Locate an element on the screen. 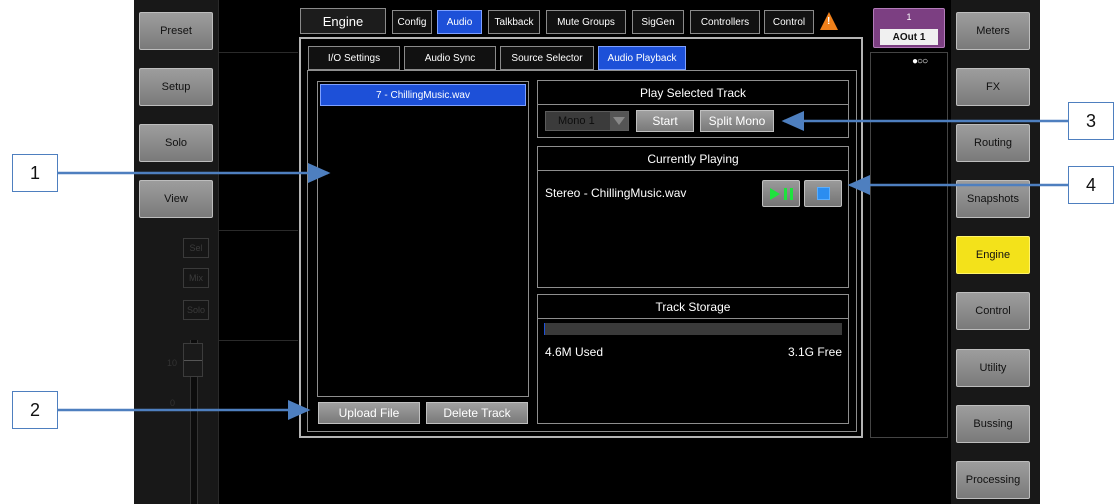 The height and width of the screenshot is (504, 1118). output-selector: 1 AOut 1 is located at coordinates (909, 28).